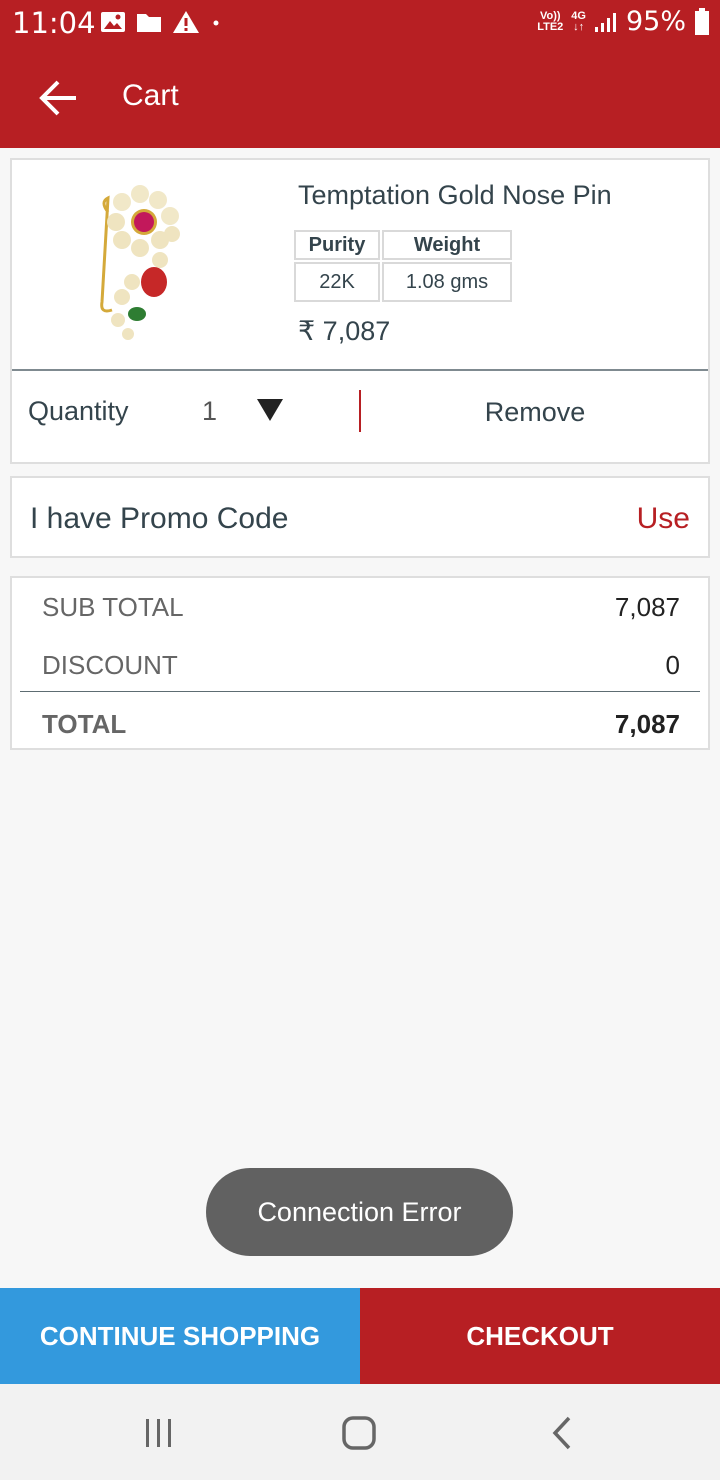  What do you see at coordinates (578, 21) in the screenshot?
I see `data-indicator: 4G ↓↑` at bounding box center [578, 21].